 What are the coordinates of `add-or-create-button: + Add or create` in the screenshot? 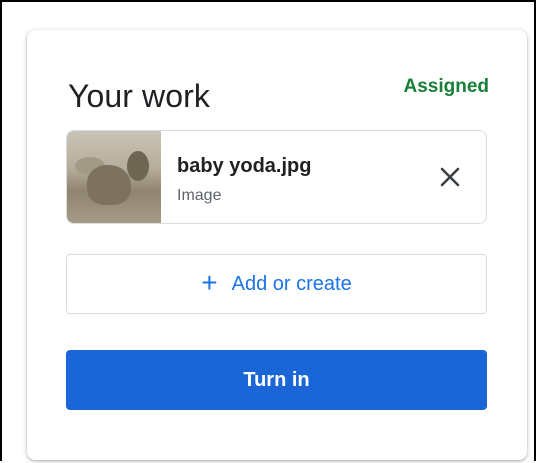 It's located at (276, 284).